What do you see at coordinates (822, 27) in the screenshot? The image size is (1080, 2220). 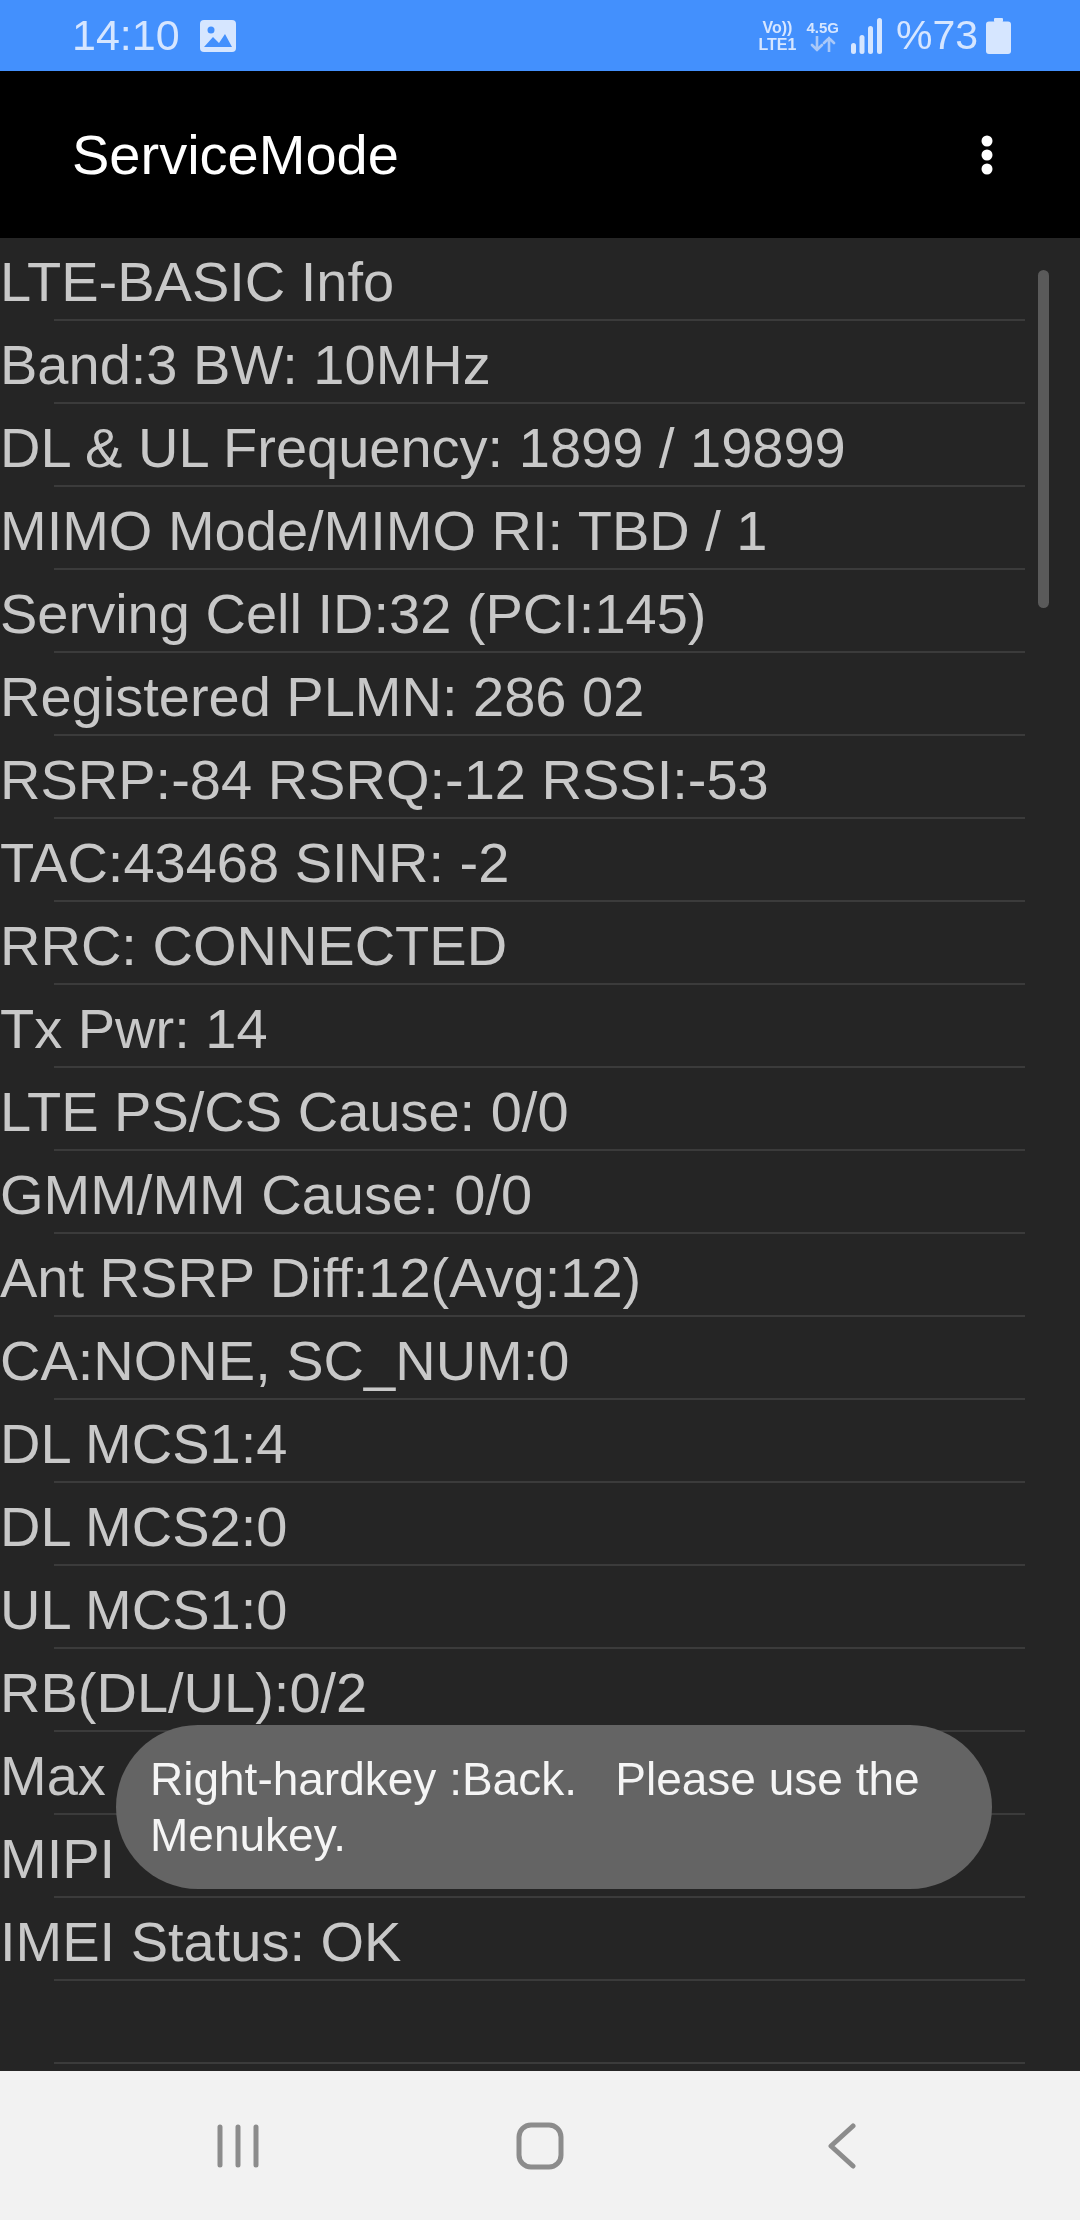 I see `network-type-label: 4.5G` at bounding box center [822, 27].